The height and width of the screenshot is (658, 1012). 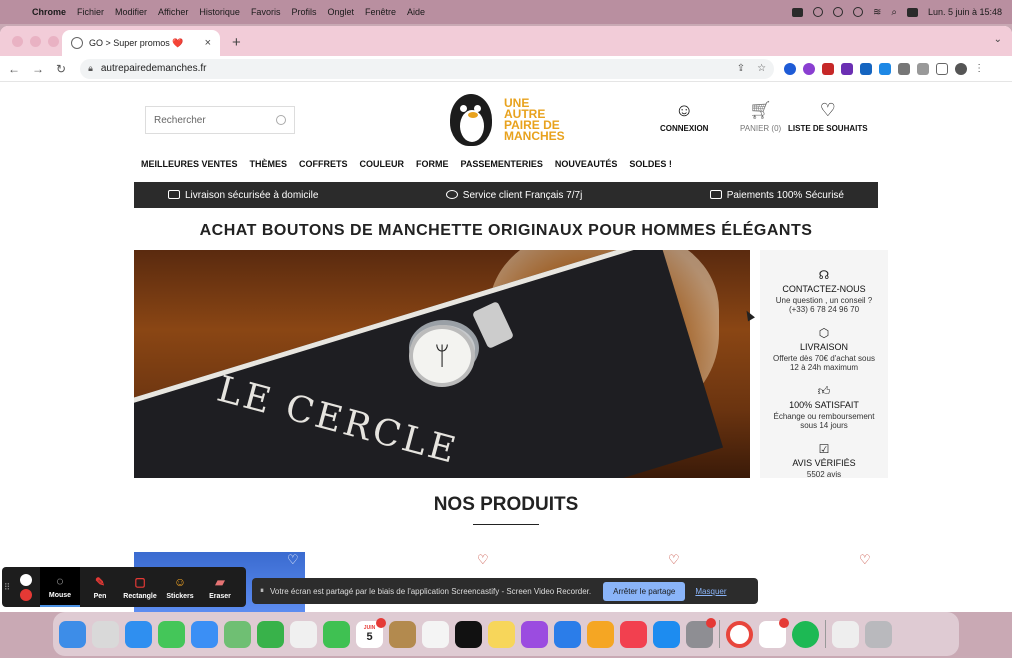 I want to click on nav-passementeries: PASSEMENTERIES, so click(x=502, y=164).